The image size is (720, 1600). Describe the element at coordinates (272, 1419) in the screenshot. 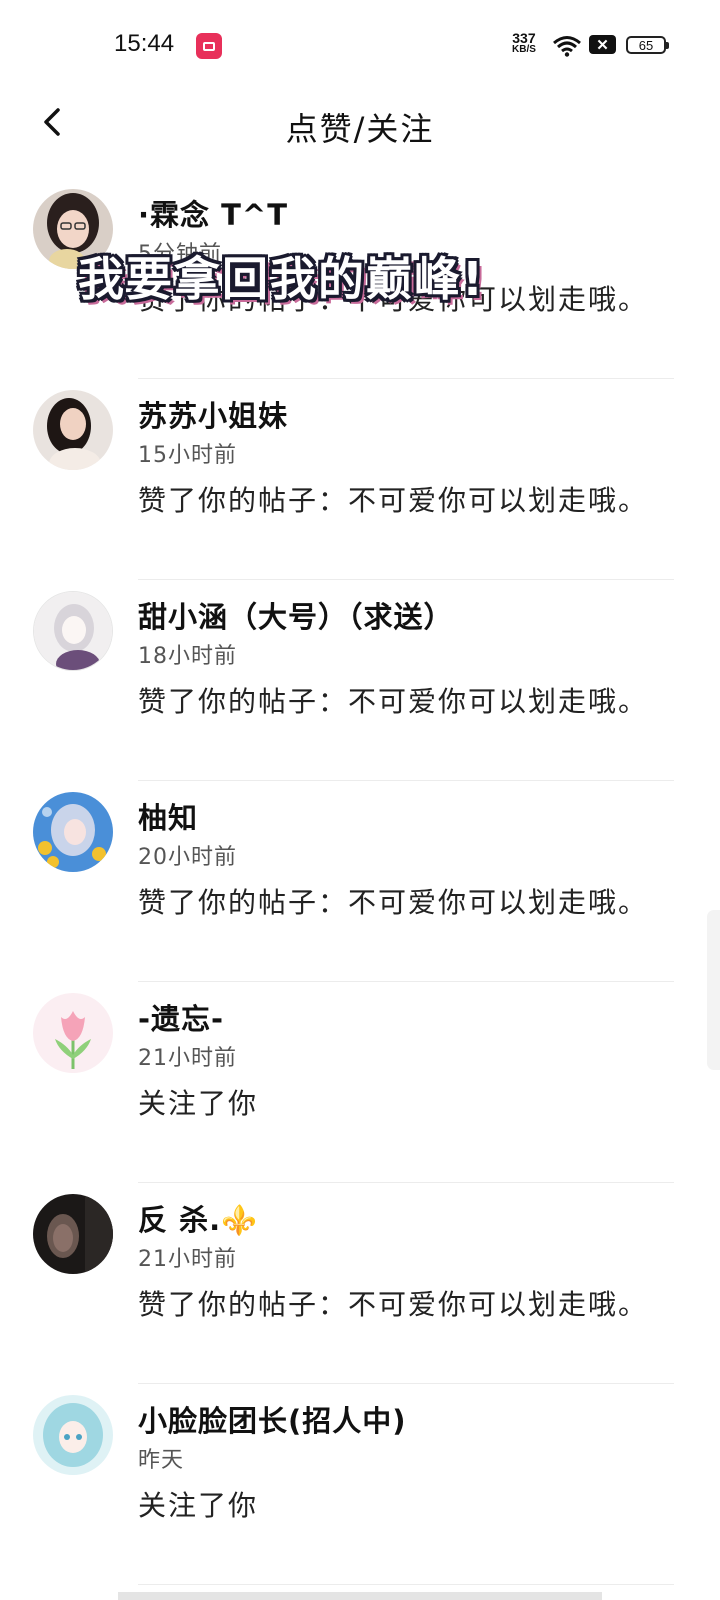

I see `user-name: 小脸脸团长(招人中)` at that location.